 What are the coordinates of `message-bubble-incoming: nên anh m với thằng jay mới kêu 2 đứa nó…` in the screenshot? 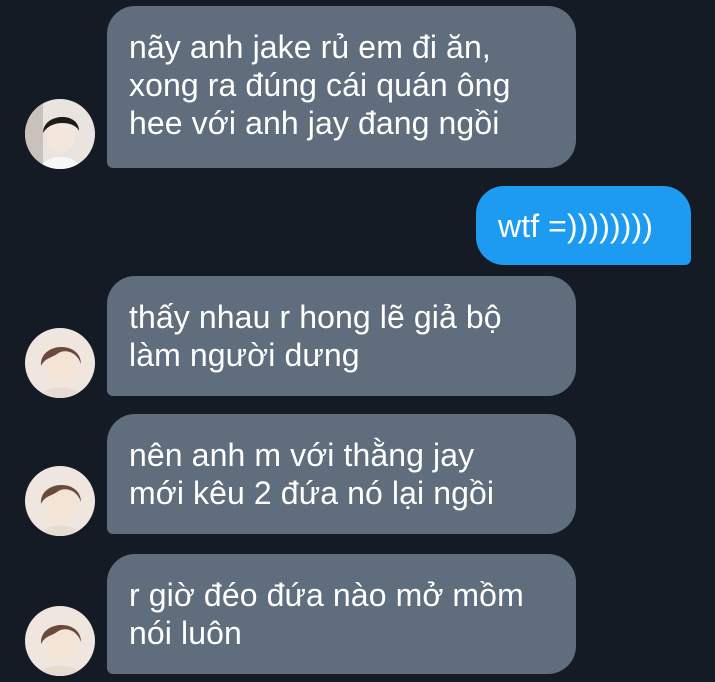 It's located at (341, 474).